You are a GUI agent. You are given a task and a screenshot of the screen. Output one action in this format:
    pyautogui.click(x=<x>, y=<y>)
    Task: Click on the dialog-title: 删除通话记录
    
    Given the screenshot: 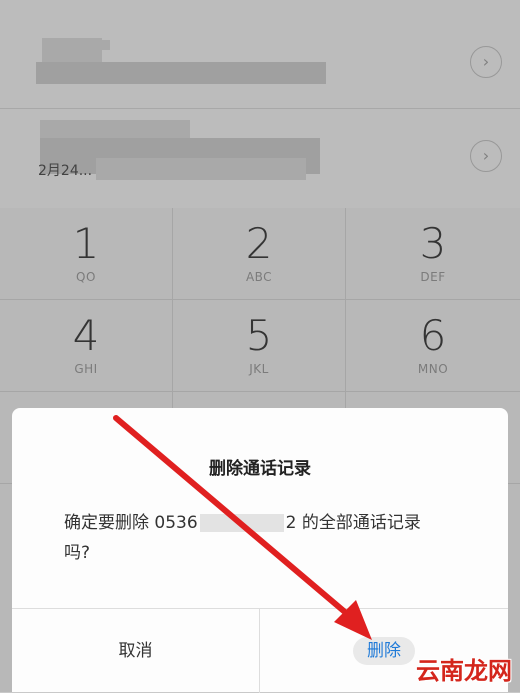 What is the action you would take?
    pyautogui.click(x=260, y=469)
    